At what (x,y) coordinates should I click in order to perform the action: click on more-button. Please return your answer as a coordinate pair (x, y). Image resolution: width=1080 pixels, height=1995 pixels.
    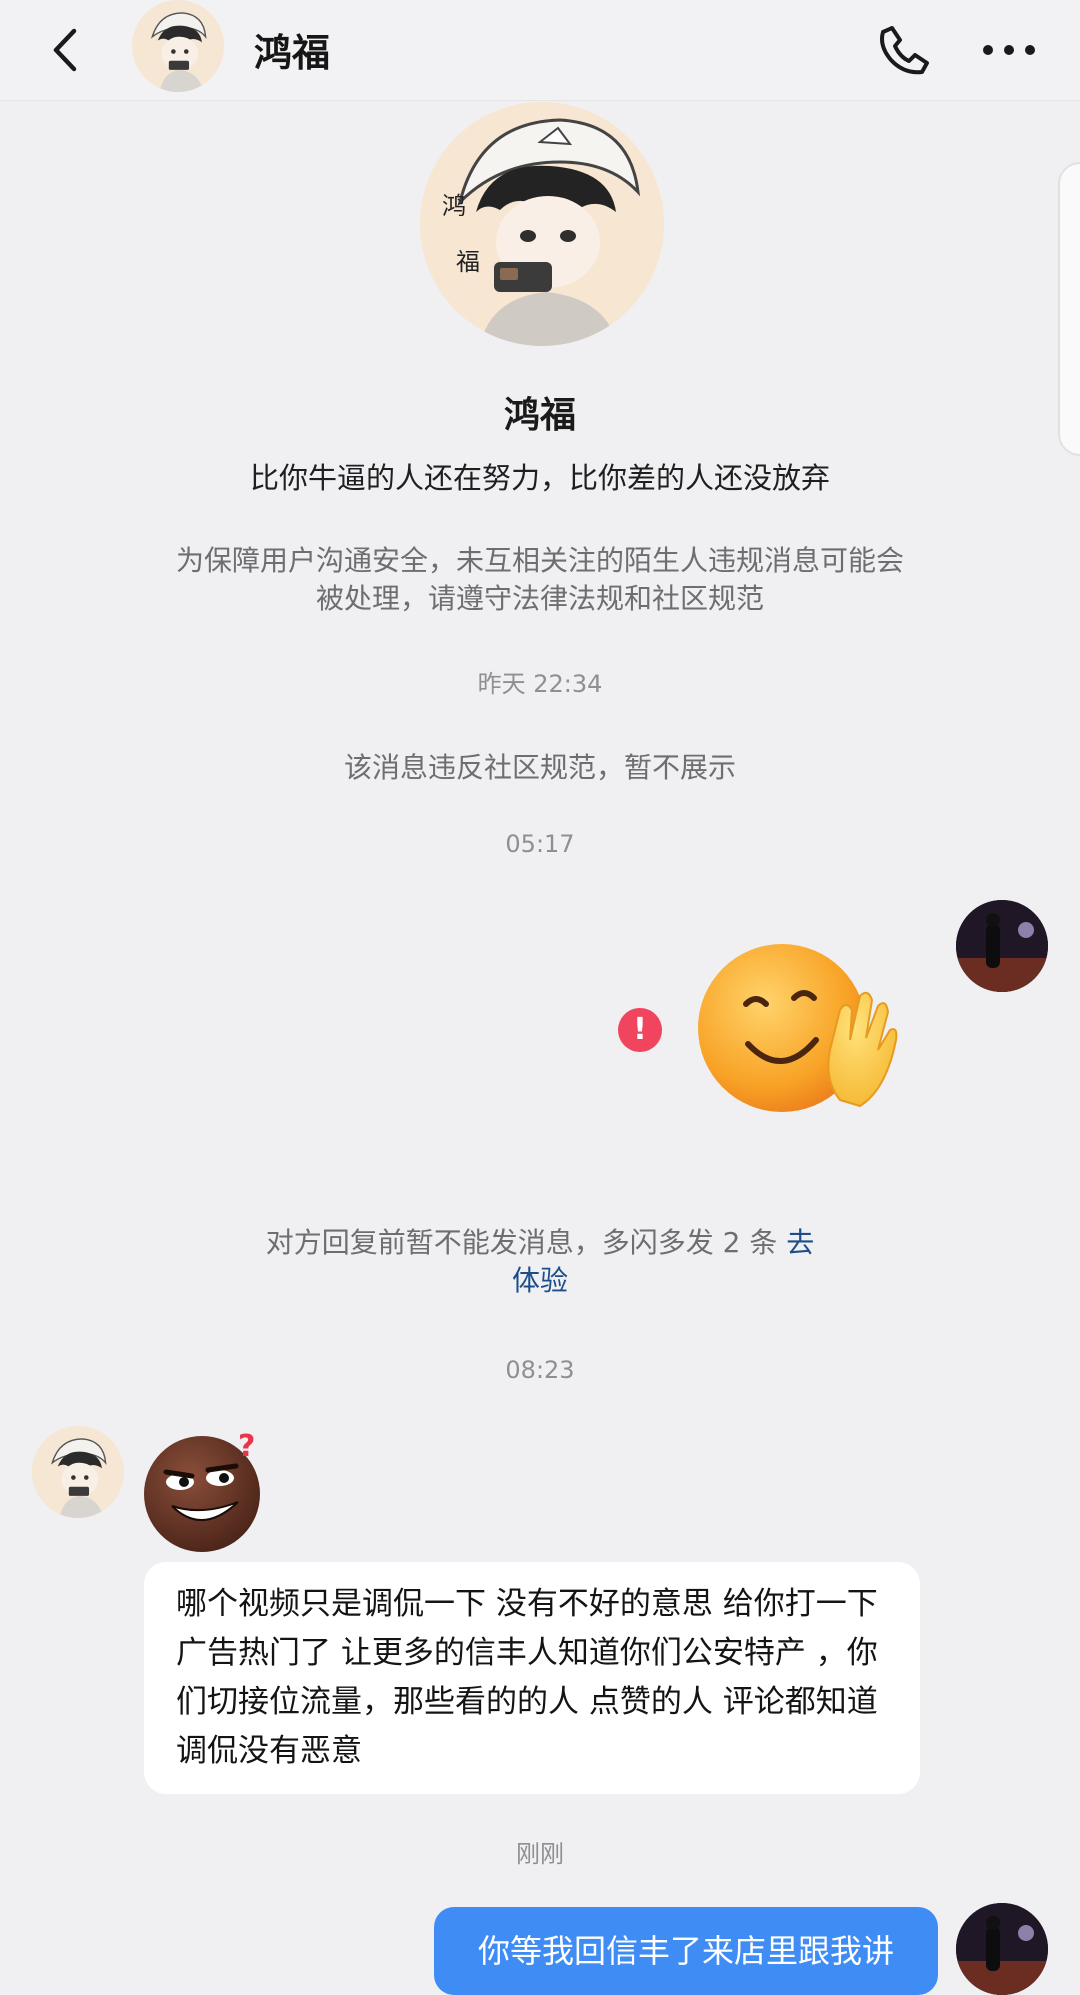
    Looking at the image, I should click on (1009, 50).